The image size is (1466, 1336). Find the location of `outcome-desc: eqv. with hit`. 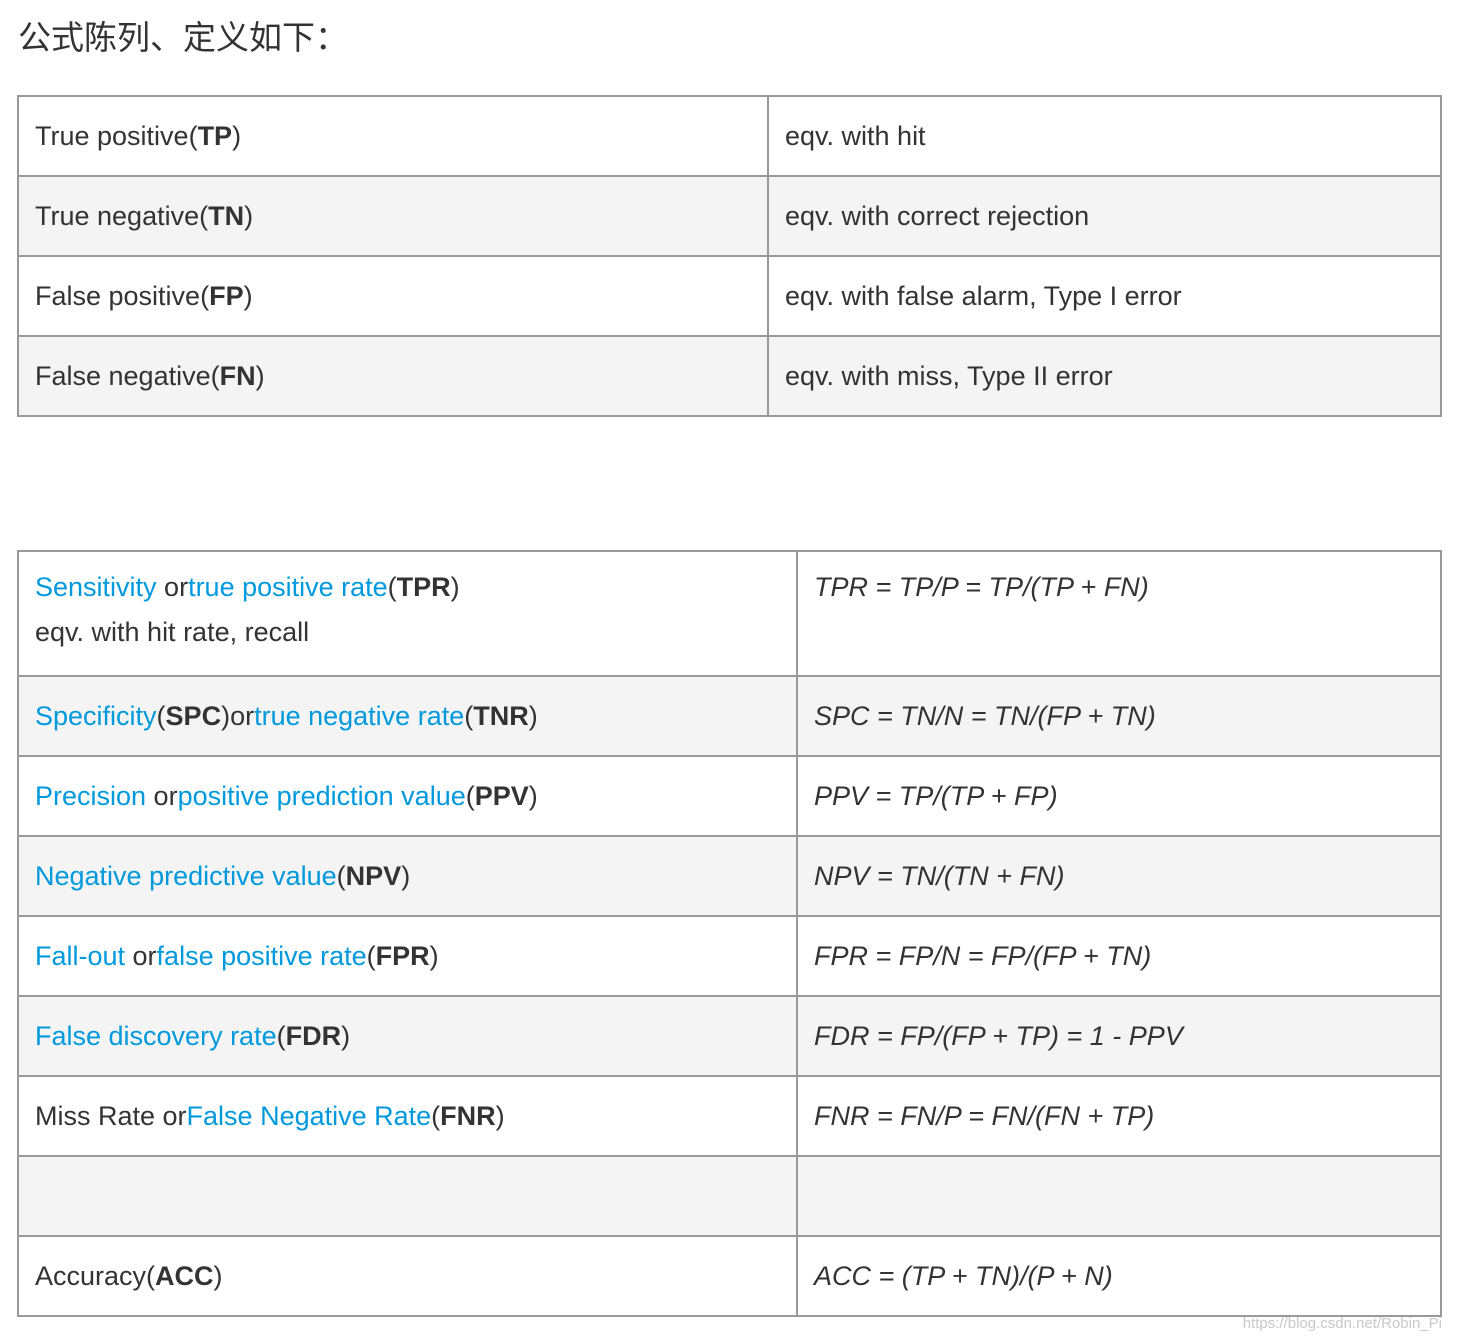

outcome-desc: eqv. with hit is located at coordinates (855, 135).